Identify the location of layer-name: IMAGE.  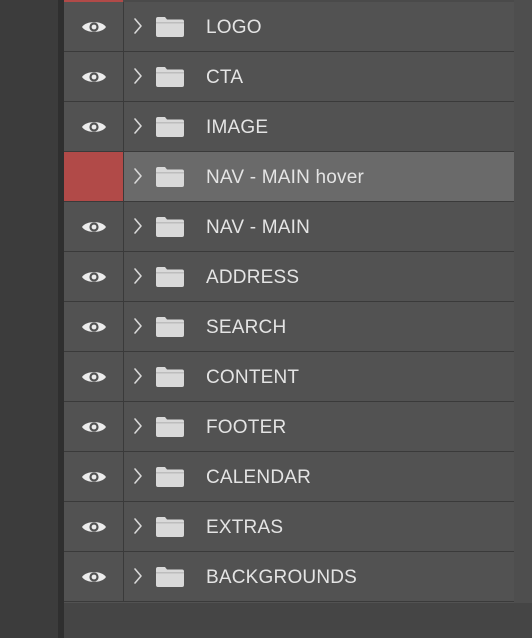
(237, 126).